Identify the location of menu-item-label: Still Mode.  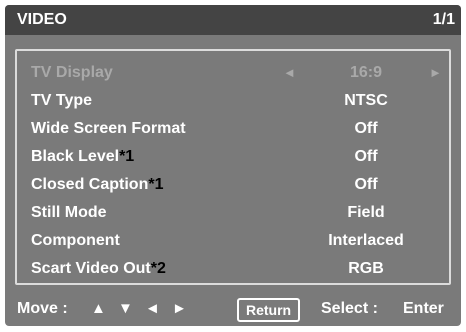
(69, 212).